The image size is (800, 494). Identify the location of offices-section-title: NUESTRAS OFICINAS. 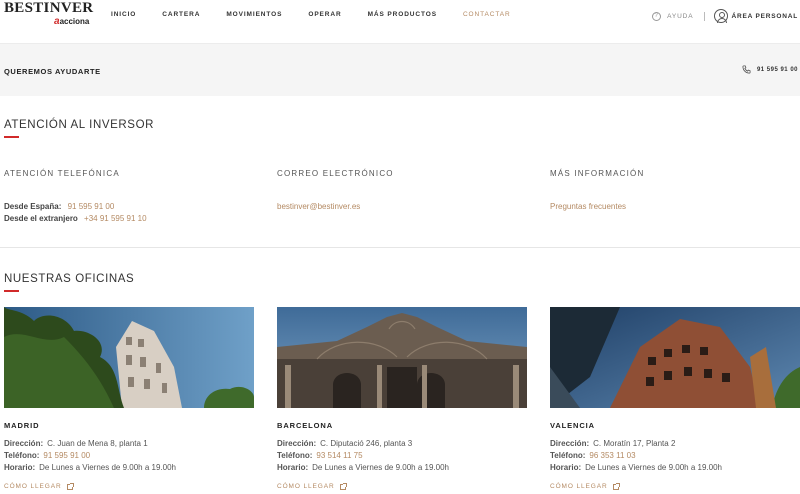
(69, 279).